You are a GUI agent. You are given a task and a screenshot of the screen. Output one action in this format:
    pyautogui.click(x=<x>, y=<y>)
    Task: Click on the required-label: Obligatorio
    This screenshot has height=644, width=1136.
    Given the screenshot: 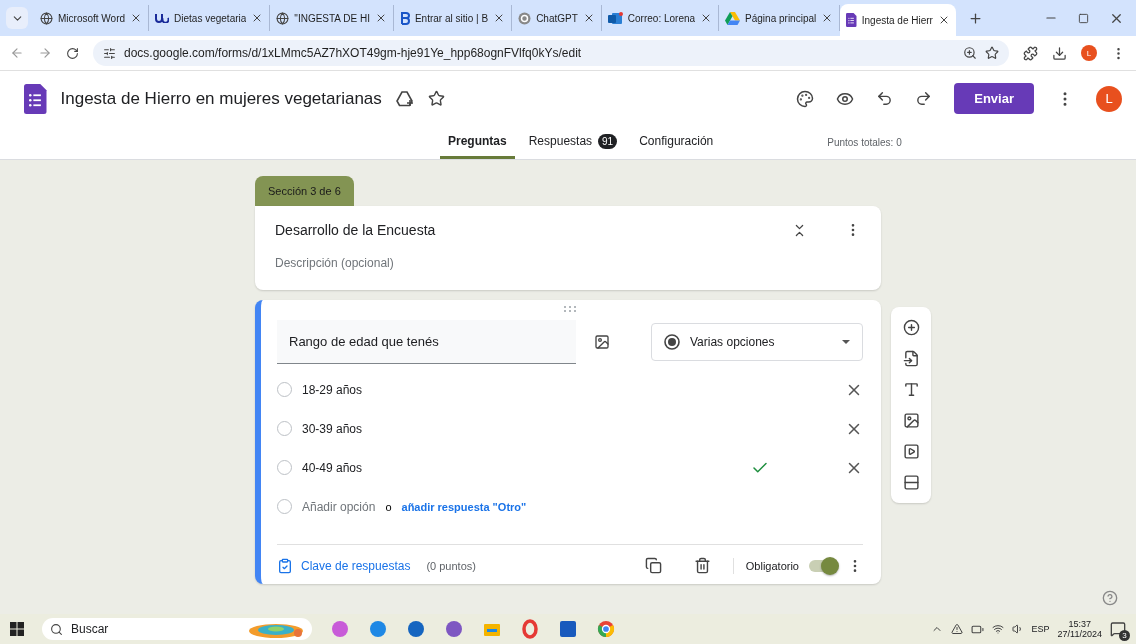 What is the action you would take?
    pyautogui.click(x=772, y=565)
    